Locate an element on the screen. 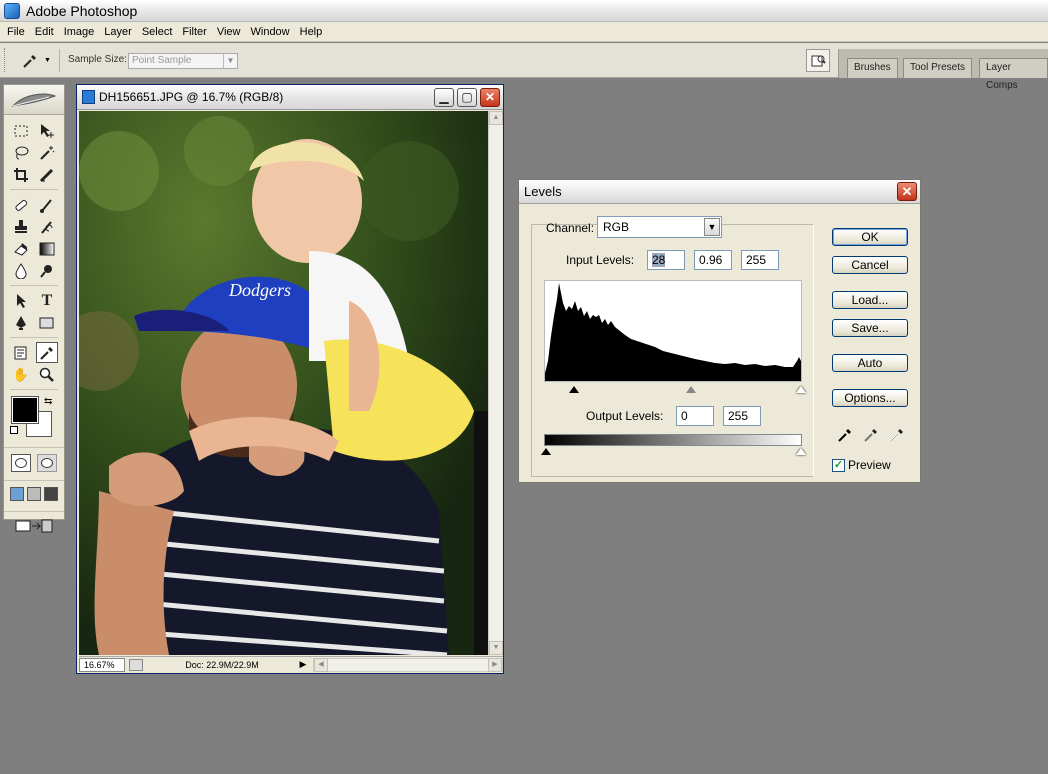 Image resolution: width=1048 pixels, height=774 pixels. brush-icon is located at coordinates (47, 204).